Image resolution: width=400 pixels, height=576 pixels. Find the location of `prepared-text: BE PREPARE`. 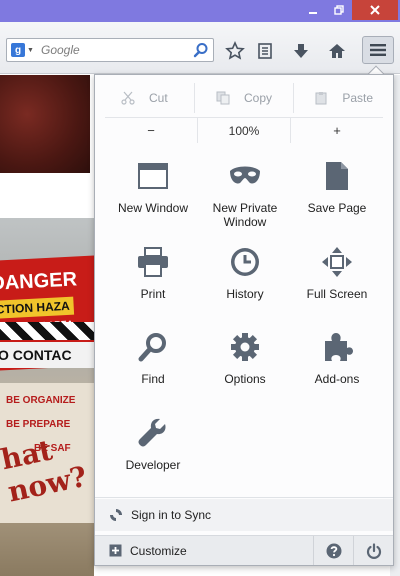

prepared-text: BE PREPARE is located at coordinates (38, 424).